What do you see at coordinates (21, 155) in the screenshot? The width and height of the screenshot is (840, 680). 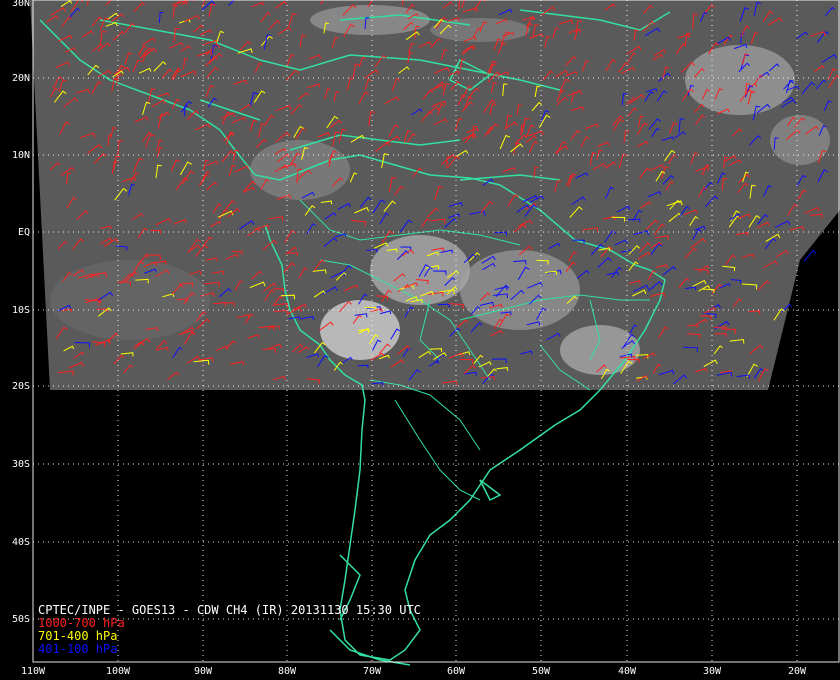 I see `lat-label: 10N` at bounding box center [21, 155].